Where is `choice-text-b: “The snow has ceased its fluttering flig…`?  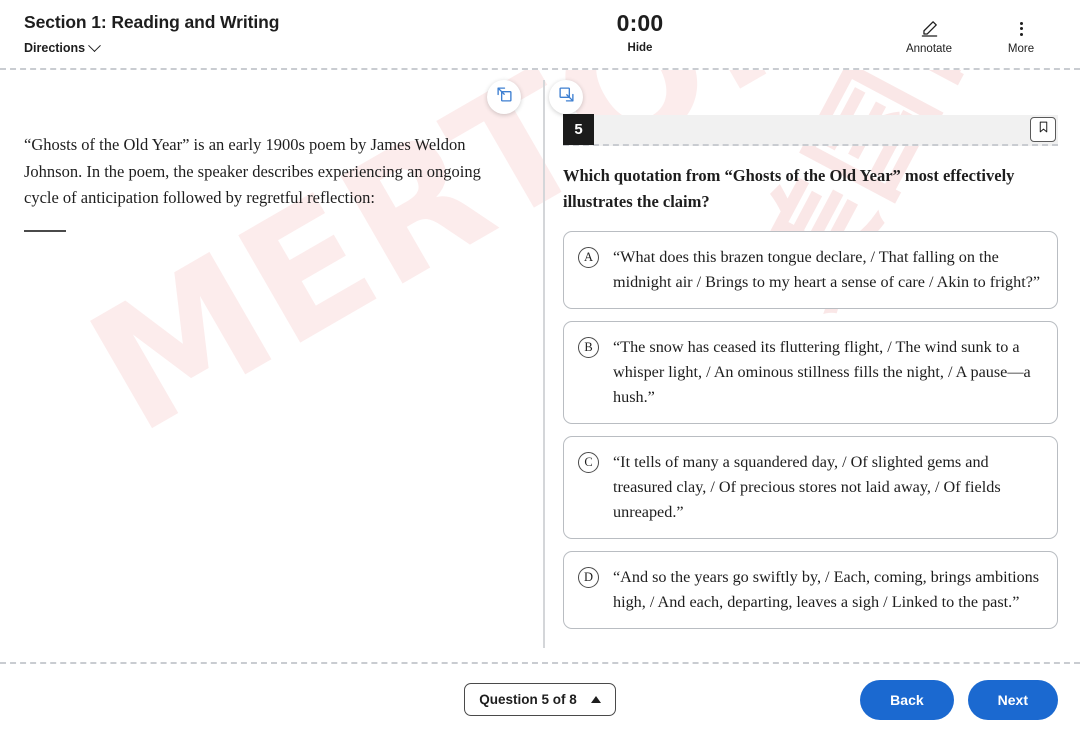 choice-text-b: “The snow has ceased its fluttering flig… is located at coordinates (822, 372).